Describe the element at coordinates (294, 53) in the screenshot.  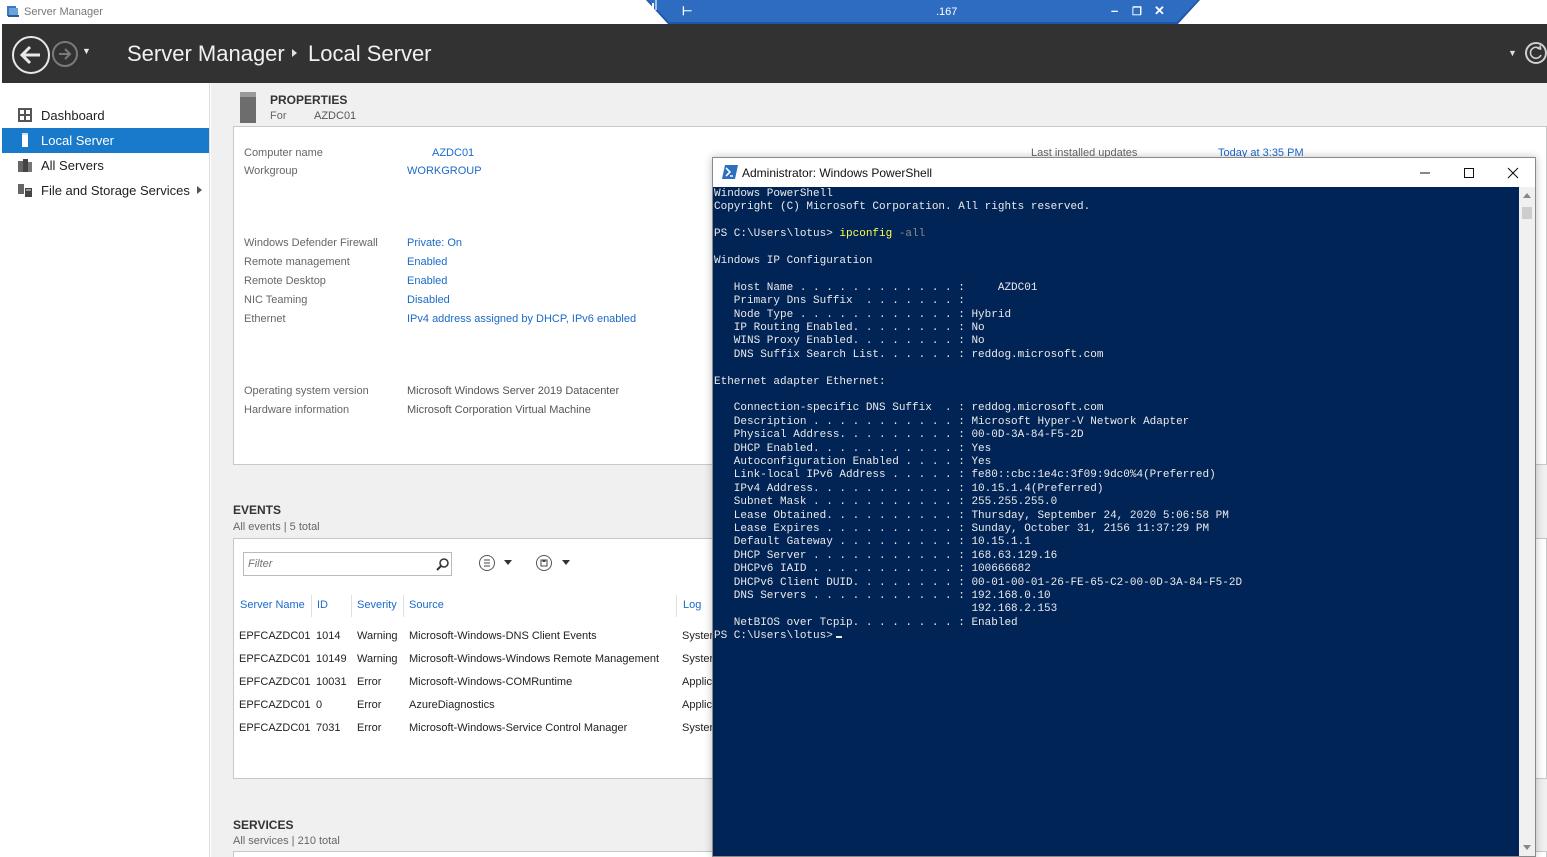
I see `breadcrumb-separator-icon` at that location.